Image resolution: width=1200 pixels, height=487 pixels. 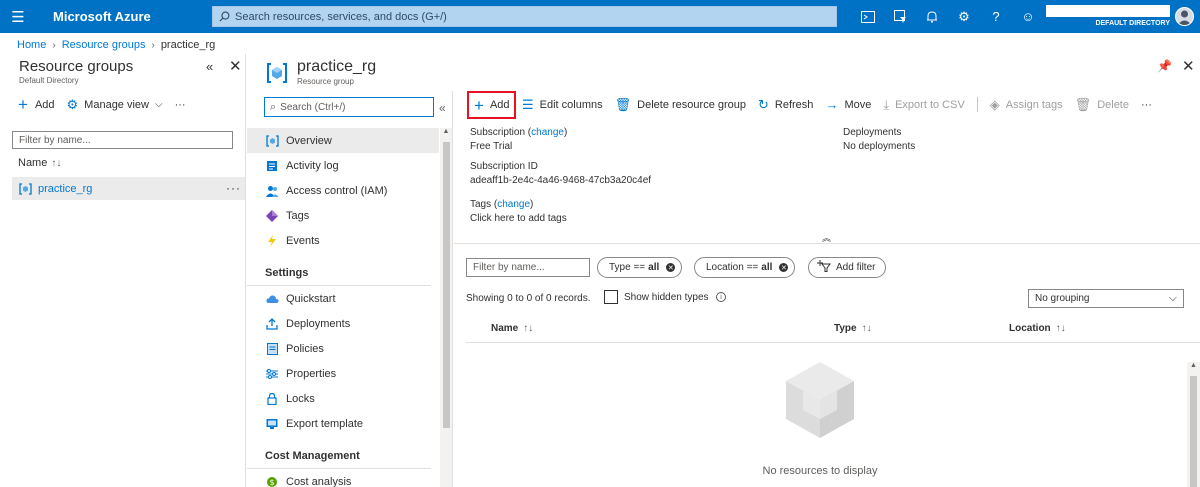 What do you see at coordinates (128, 188) in the screenshot?
I see `list-item: practice_rg ···` at bounding box center [128, 188].